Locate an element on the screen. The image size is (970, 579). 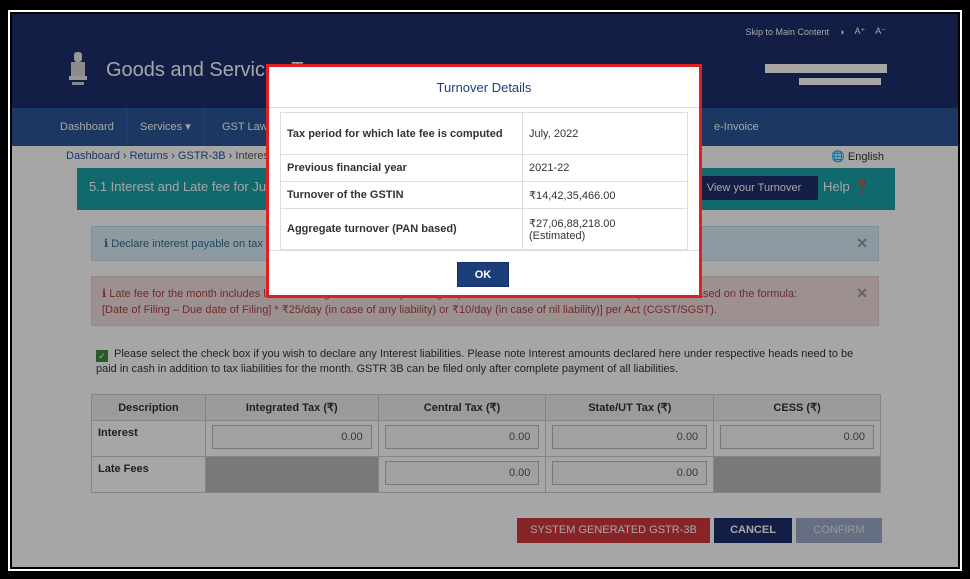
turnover-value: ₹27,06,88,218.00 is located at coordinates (572, 223).